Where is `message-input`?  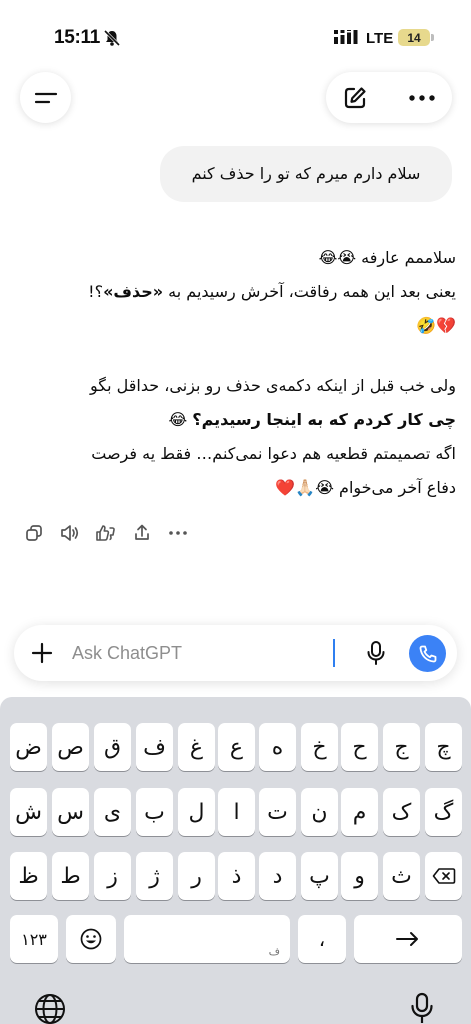 message-input is located at coordinates (202, 653).